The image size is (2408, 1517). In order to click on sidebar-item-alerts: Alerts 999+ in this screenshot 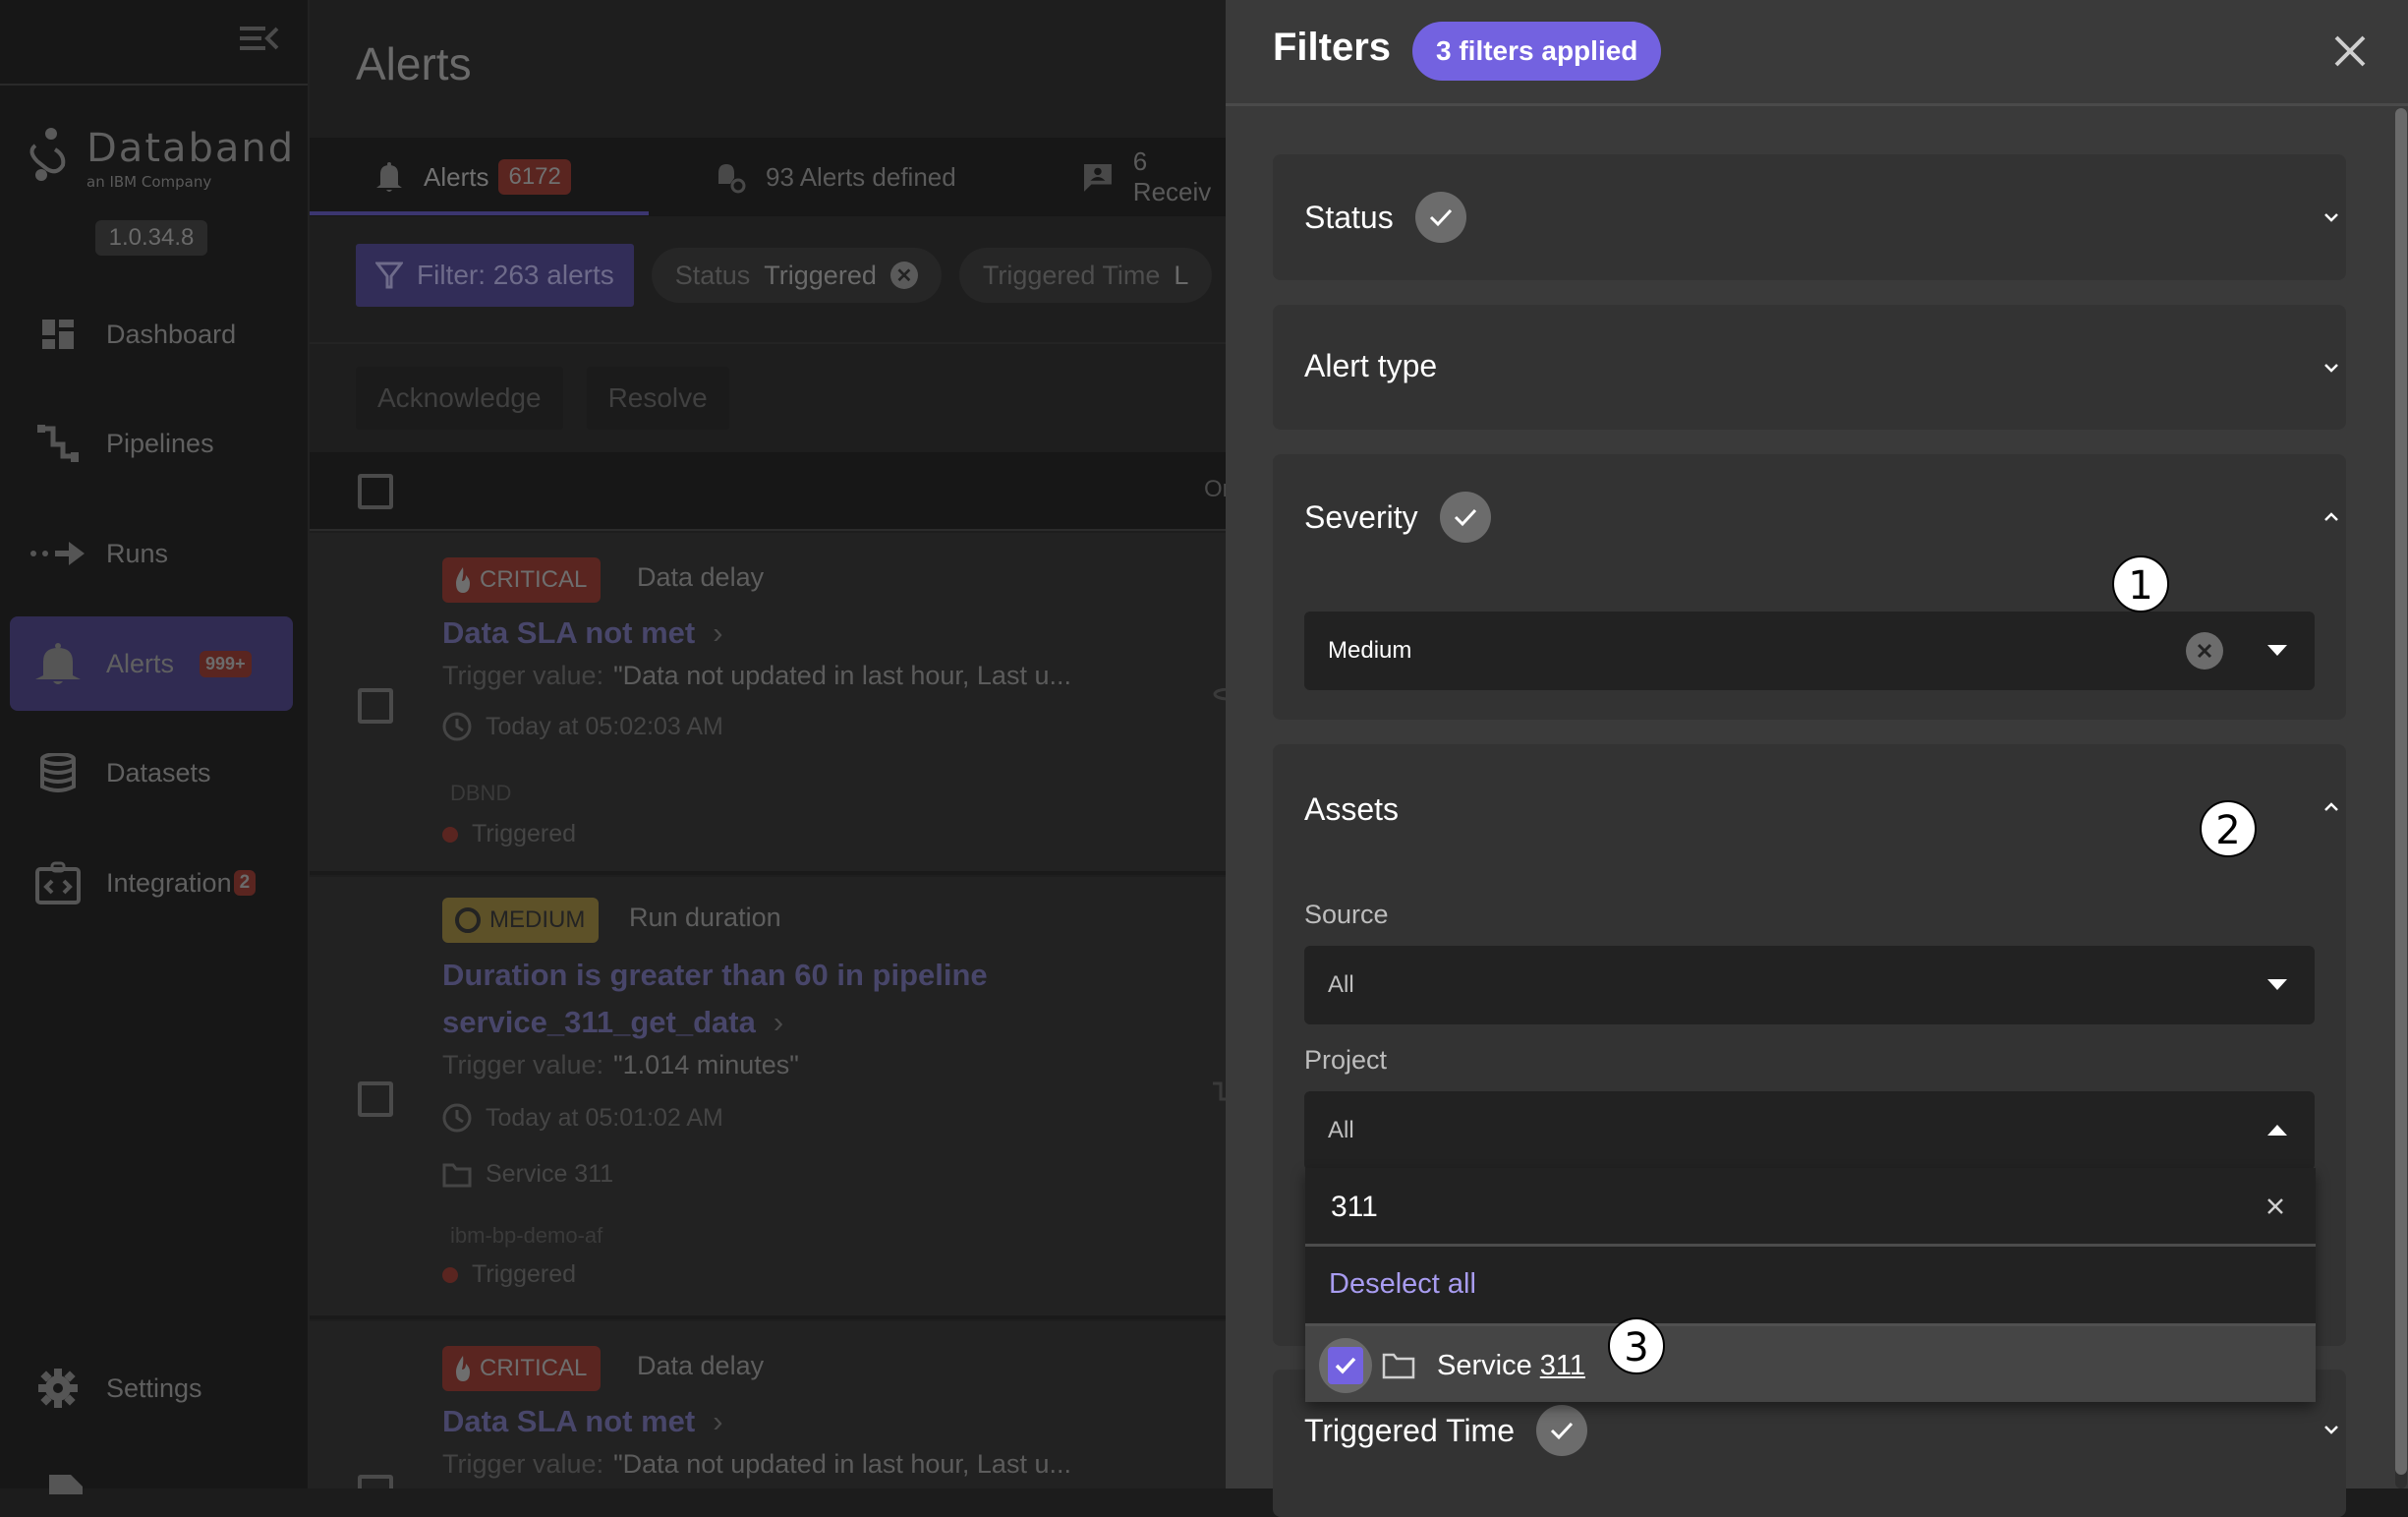, I will do `click(151, 664)`.